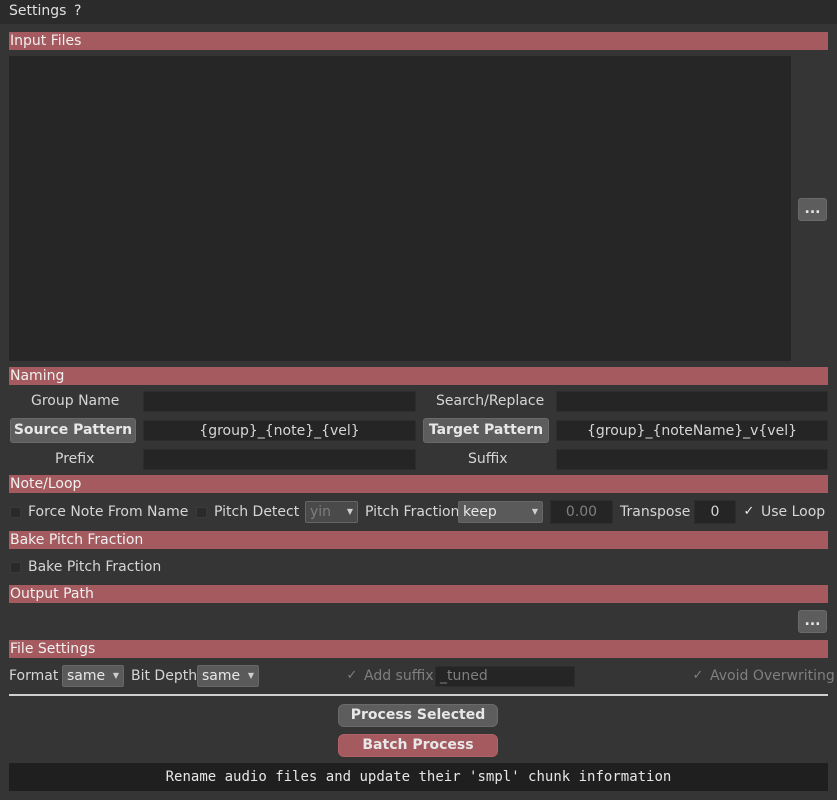  I want to click on target-pattern-input: {group}_{noteName}_v{vel}, so click(692, 430).